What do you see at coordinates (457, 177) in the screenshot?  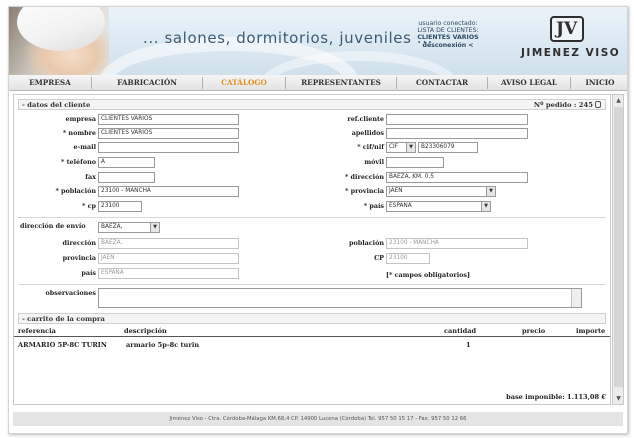 I see `direccion-field: BAEZA, KM. 0.5` at bounding box center [457, 177].